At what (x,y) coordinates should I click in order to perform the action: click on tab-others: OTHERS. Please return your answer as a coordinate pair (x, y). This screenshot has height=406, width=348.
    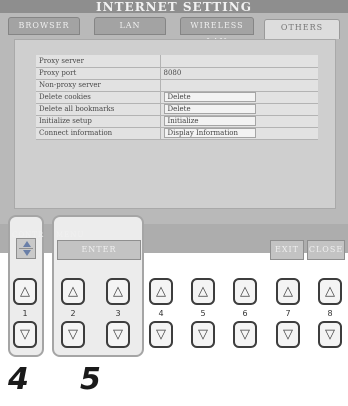
    Looking at the image, I should click on (302, 29).